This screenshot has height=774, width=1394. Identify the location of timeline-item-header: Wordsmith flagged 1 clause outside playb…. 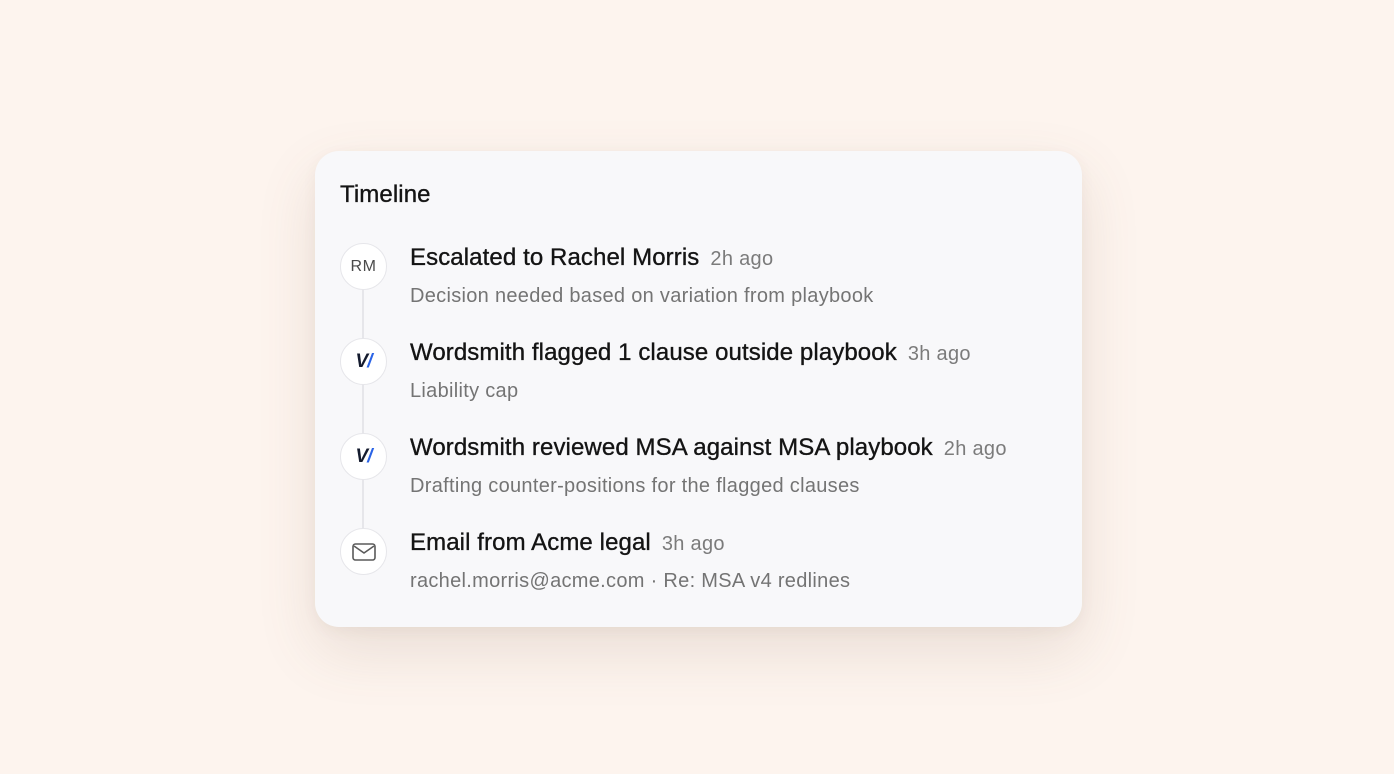
(690, 353).